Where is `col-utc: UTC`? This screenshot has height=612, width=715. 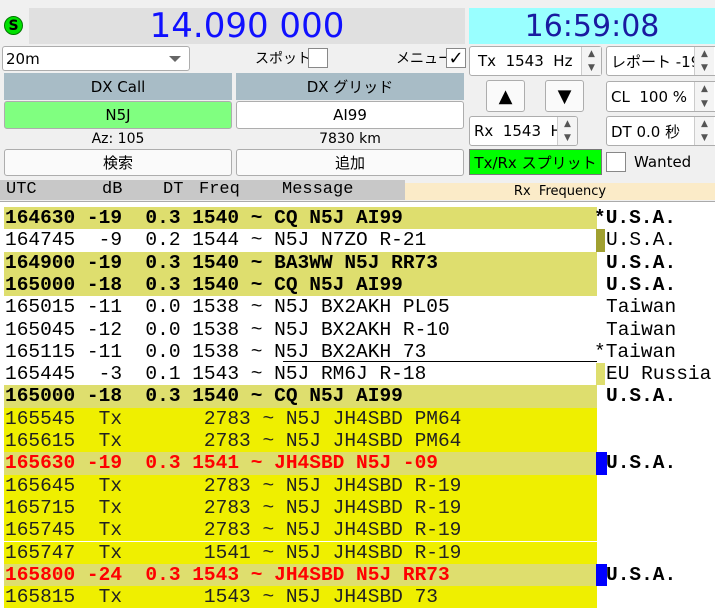
col-utc: UTC is located at coordinates (21, 189).